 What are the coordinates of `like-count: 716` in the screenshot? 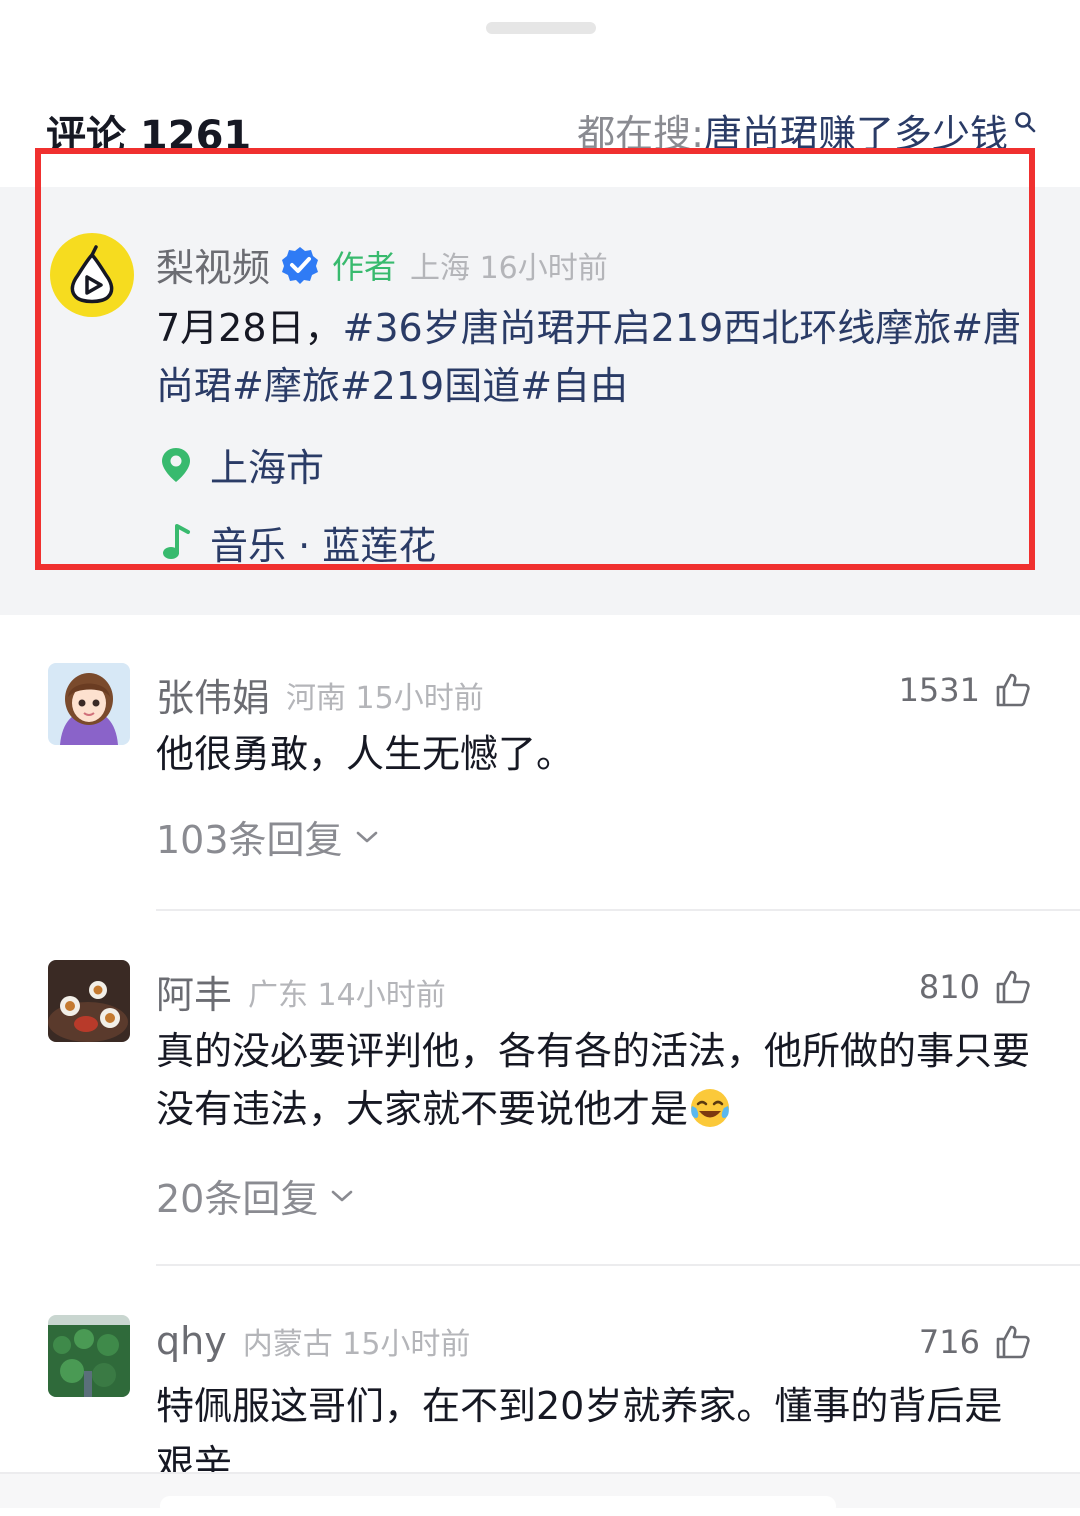 It's located at (949, 1342).